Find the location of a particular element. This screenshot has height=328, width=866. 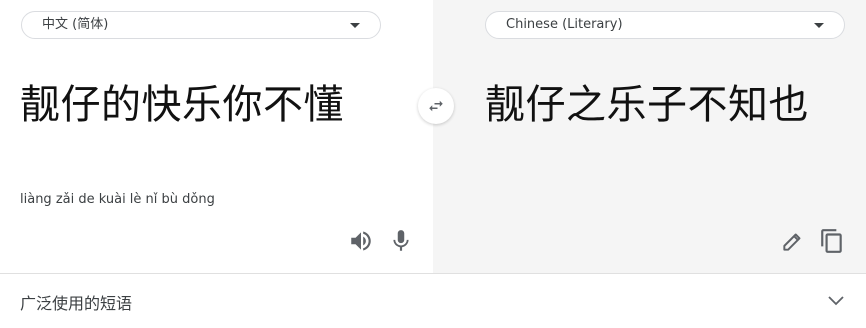

mic-icon is located at coordinates (401, 241).